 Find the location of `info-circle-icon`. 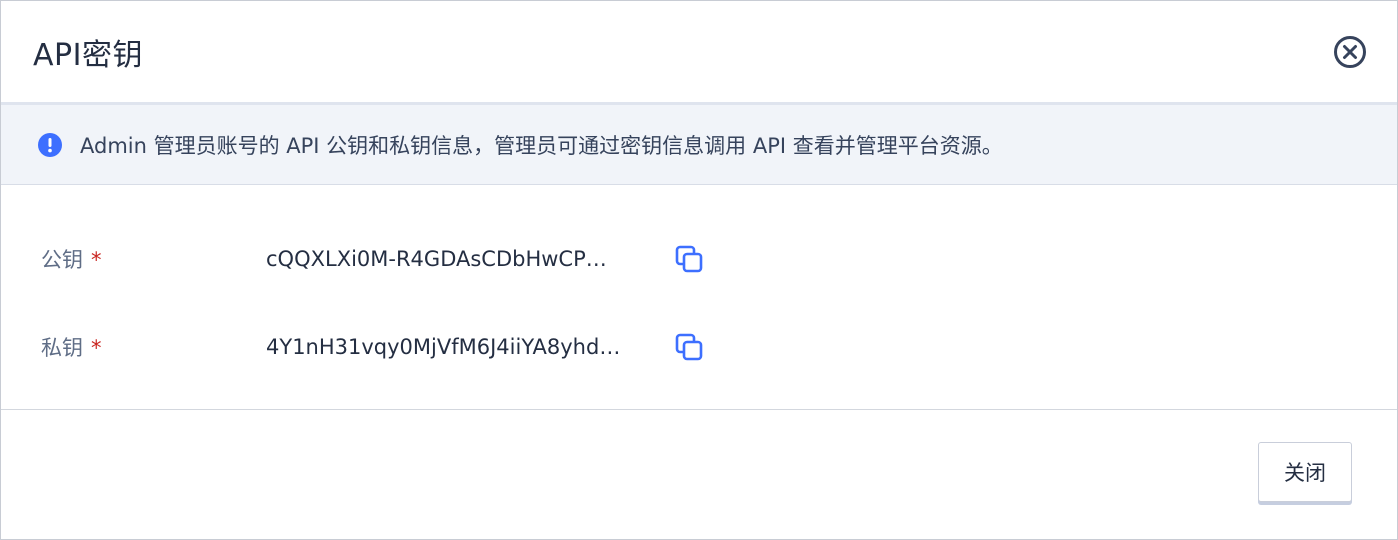

info-circle-icon is located at coordinates (50, 144).